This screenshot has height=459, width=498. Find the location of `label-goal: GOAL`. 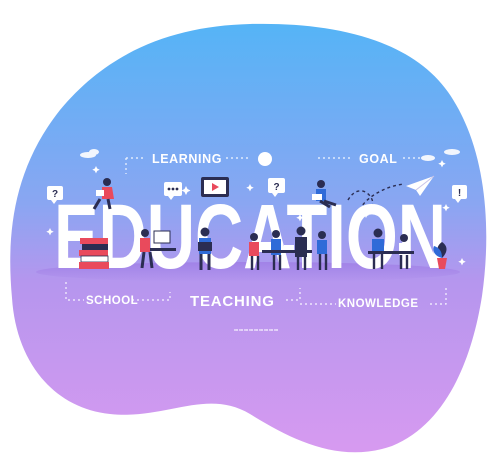

label-goal: GOAL is located at coordinates (378, 159).